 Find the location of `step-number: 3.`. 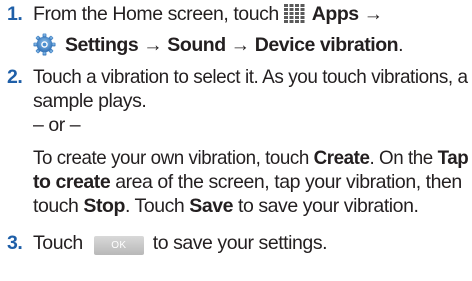

step-number: 3. is located at coordinates (15, 243).